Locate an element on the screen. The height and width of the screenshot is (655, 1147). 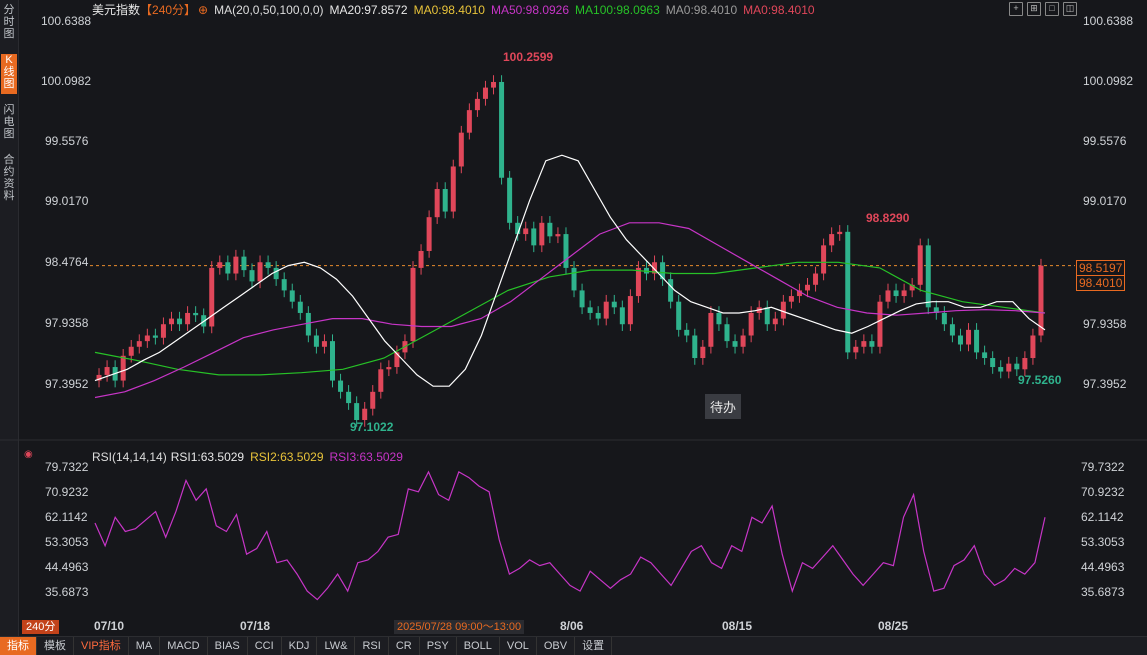
price-tick: 99.5576 is located at coordinates (67, 141).